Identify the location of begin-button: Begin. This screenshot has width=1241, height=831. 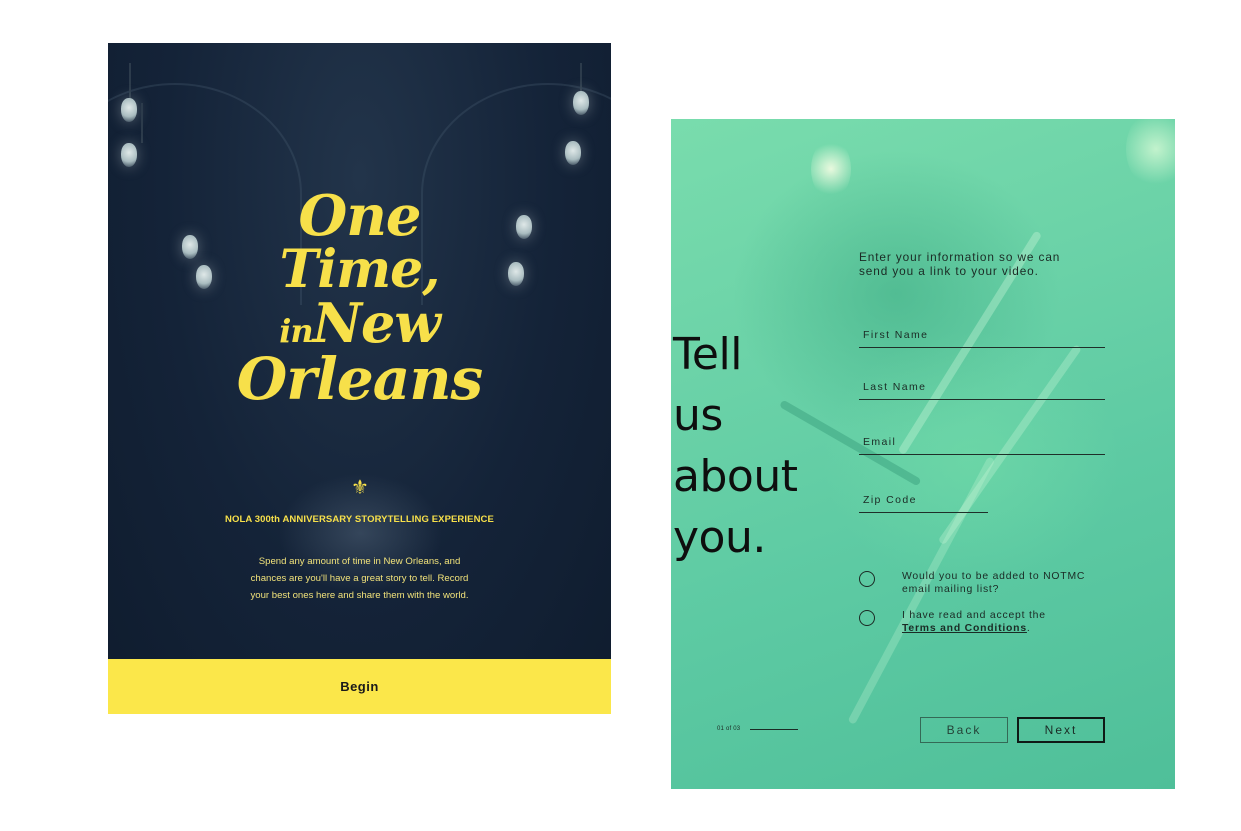
(359, 686).